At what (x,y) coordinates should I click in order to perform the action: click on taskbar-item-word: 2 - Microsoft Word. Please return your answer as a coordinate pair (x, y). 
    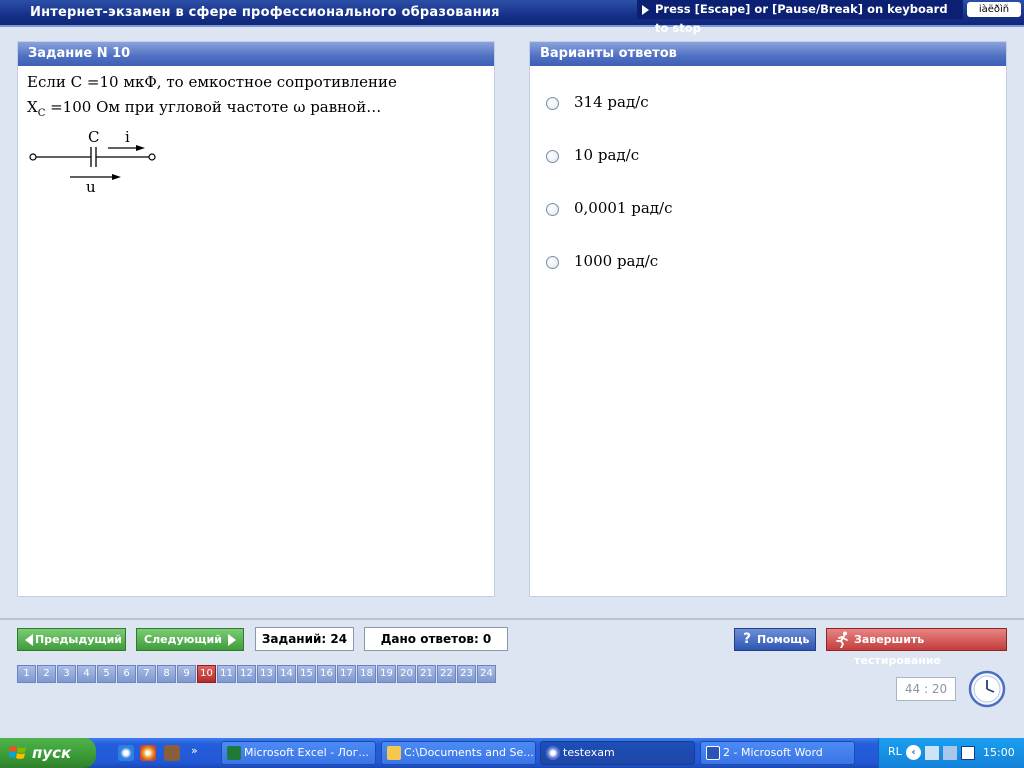
    Looking at the image, I should click on (777, 753).